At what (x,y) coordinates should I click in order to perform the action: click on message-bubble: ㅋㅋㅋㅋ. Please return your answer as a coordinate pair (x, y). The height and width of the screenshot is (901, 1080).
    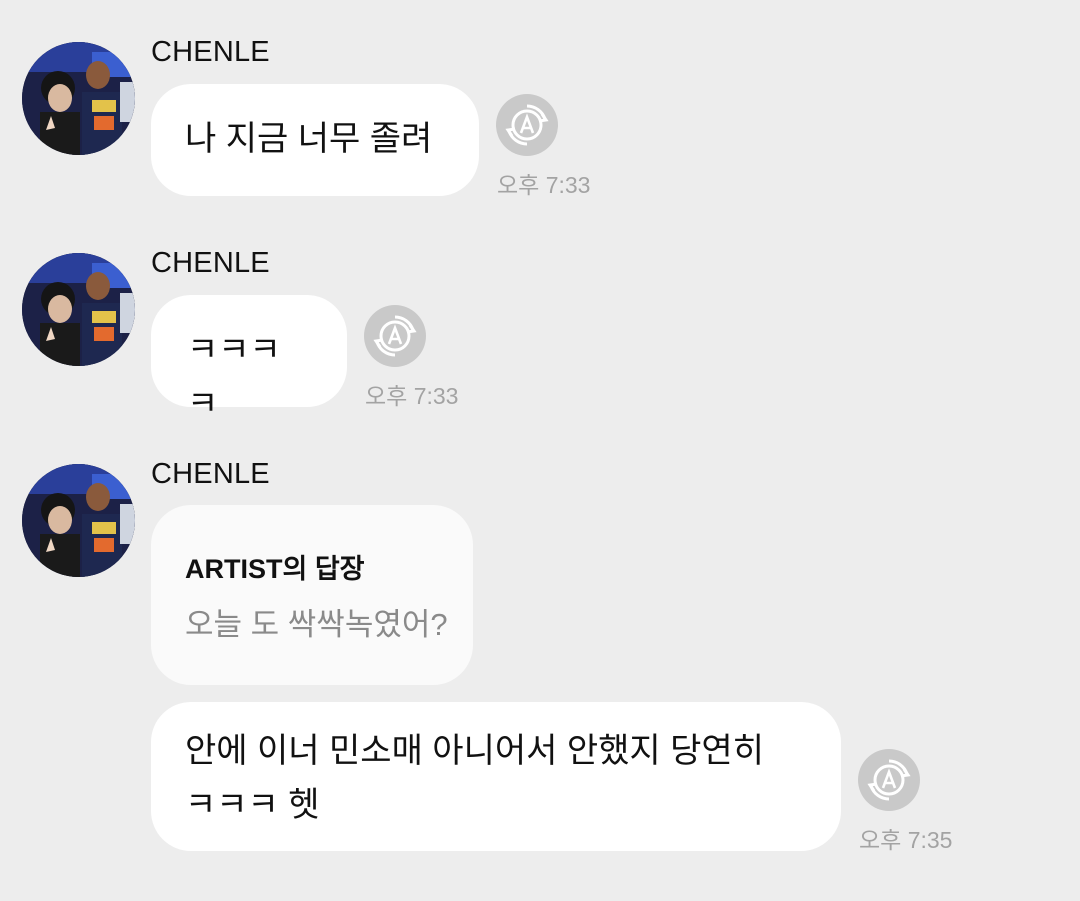
    Looking at the image, I should click on (249, 359).